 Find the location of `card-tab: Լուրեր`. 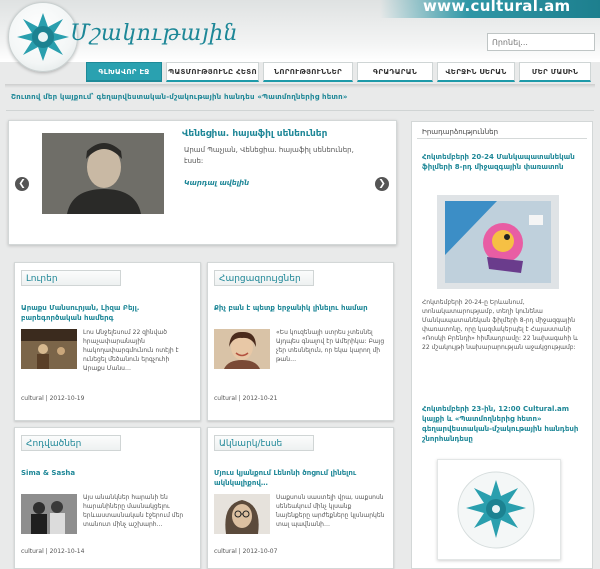

card-tab: Լուրեր is located at coordinates (71, 278).